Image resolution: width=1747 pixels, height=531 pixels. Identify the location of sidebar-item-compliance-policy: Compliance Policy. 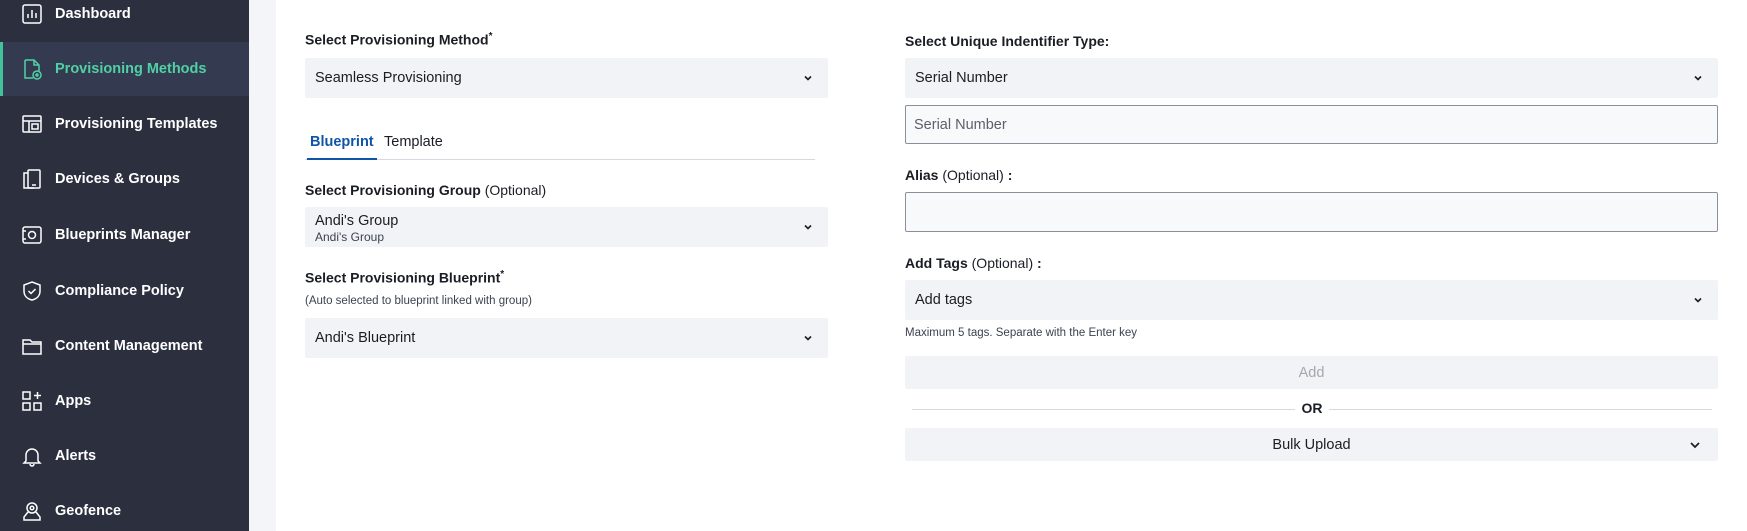
(124, 291).